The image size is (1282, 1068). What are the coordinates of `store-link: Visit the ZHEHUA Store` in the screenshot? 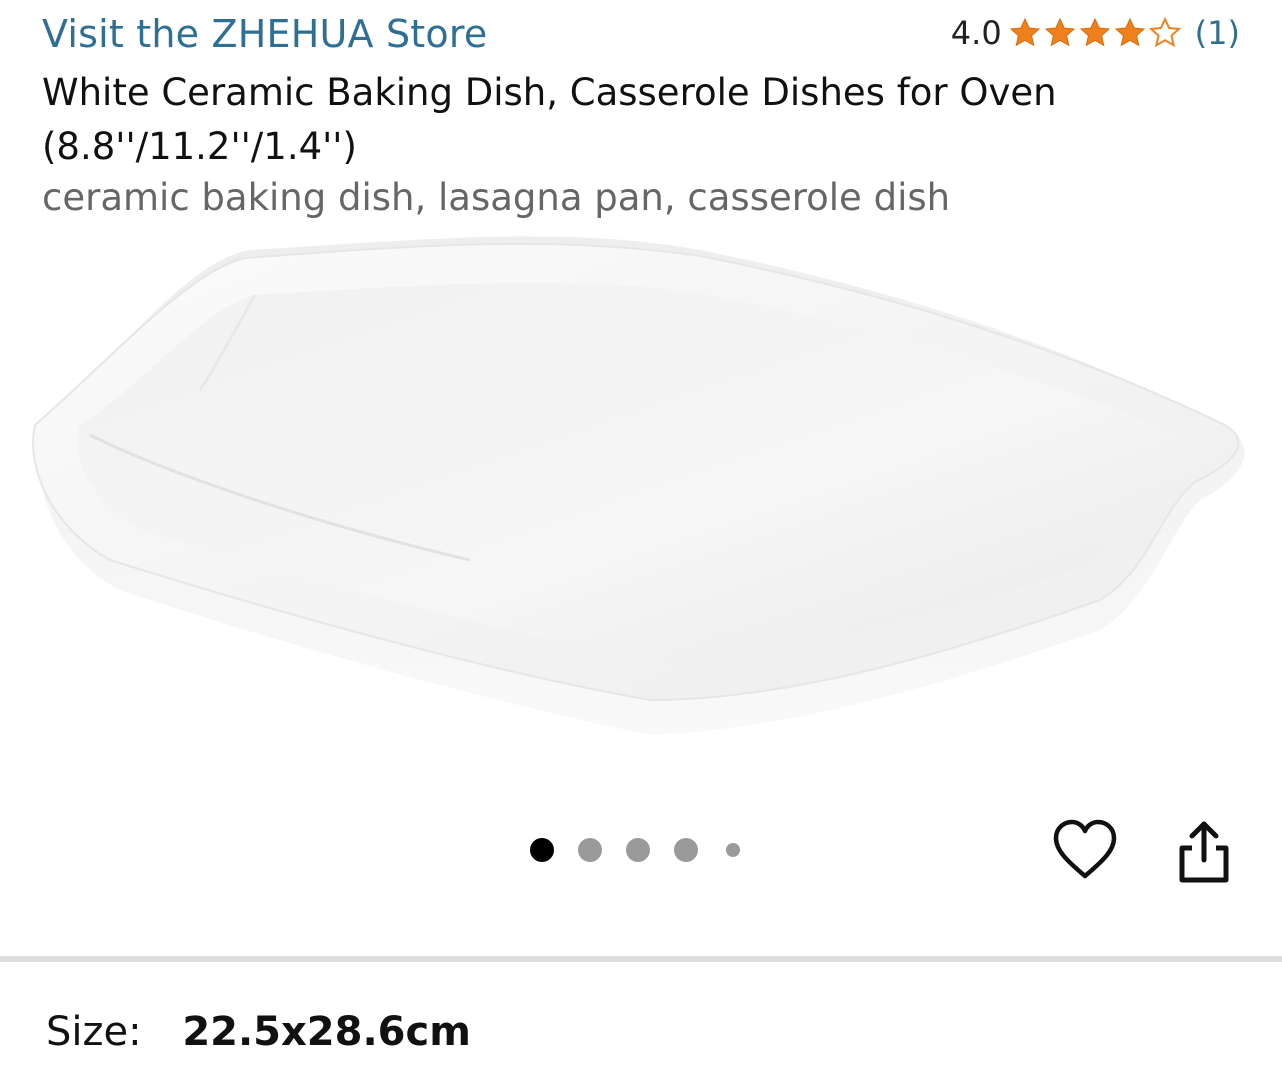 It's located at (264, 34).